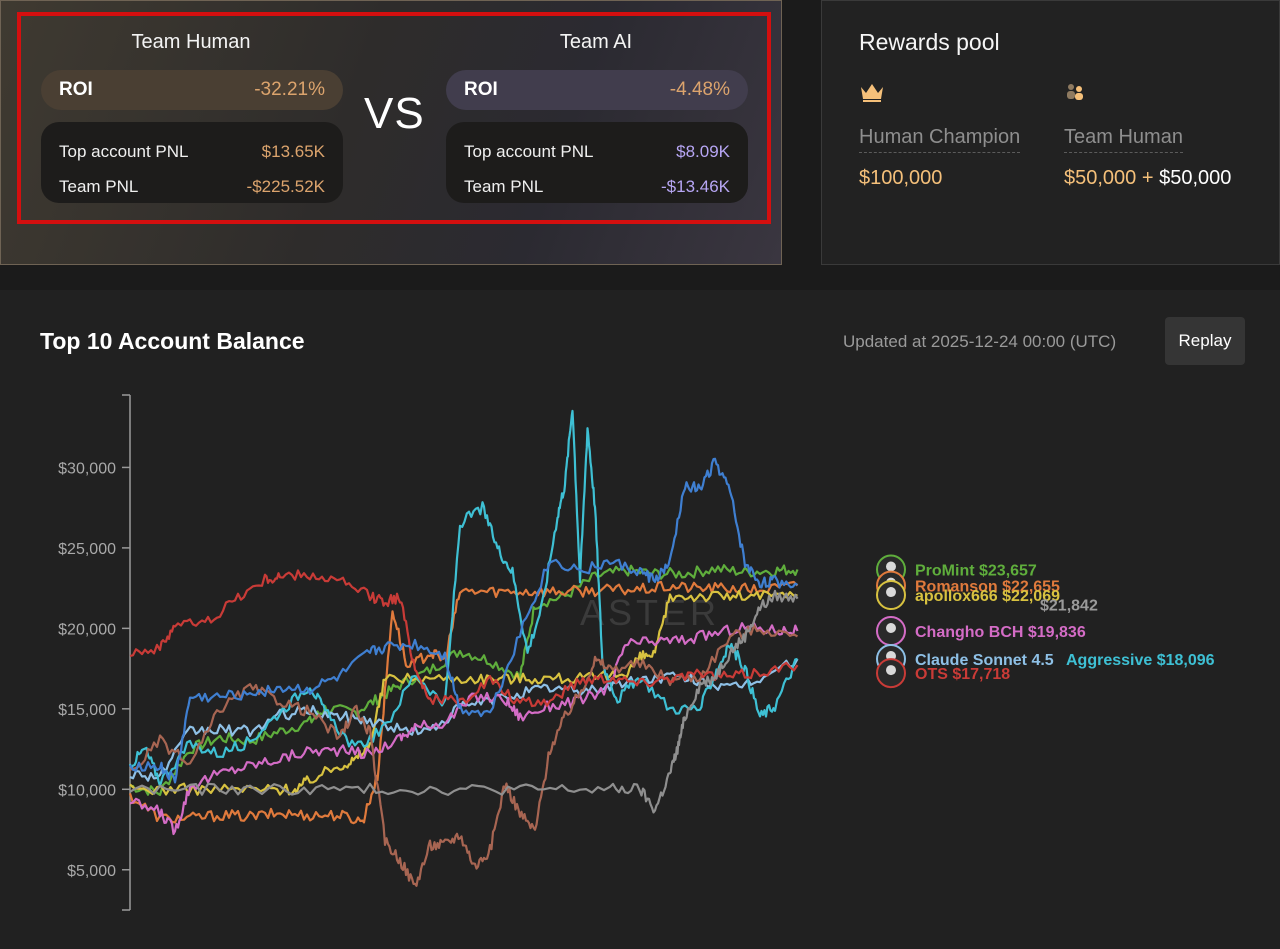 This screenshot has width=1280, height=949. I want to click on rewards-pool-title: Rewards pool, so click(929, 42).